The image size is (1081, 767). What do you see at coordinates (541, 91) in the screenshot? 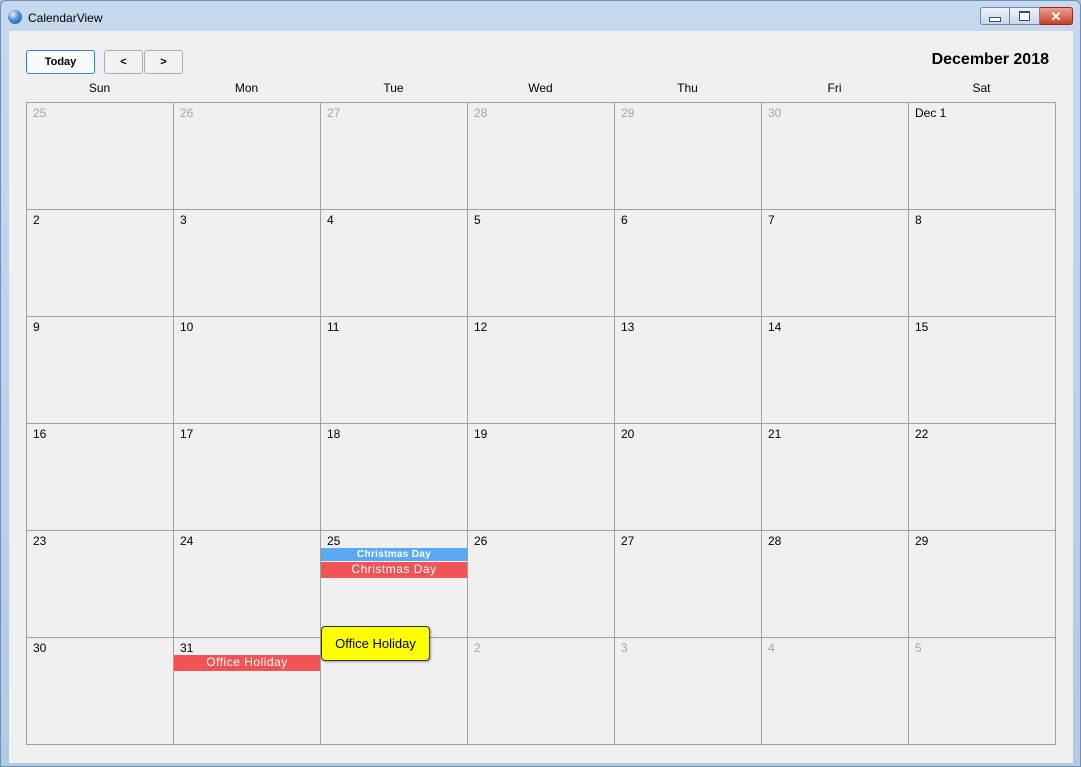
I see `weekday-header: Sun Mon Tue Wed Thu Fri Sat` at bounding box center [541, 91].